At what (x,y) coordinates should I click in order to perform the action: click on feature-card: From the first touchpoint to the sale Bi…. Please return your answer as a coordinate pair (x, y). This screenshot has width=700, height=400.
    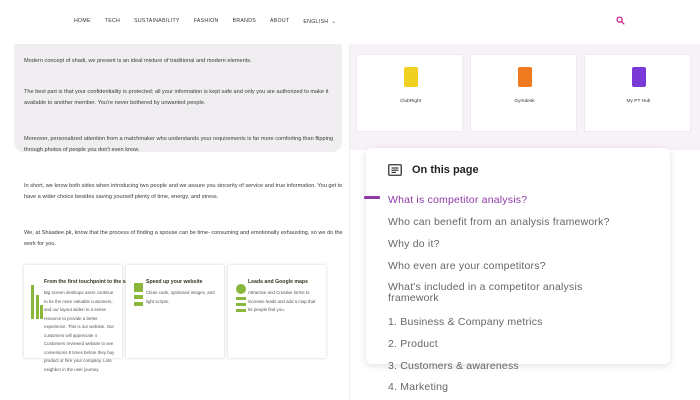
    Looking at the image, I should click on (78, 318).